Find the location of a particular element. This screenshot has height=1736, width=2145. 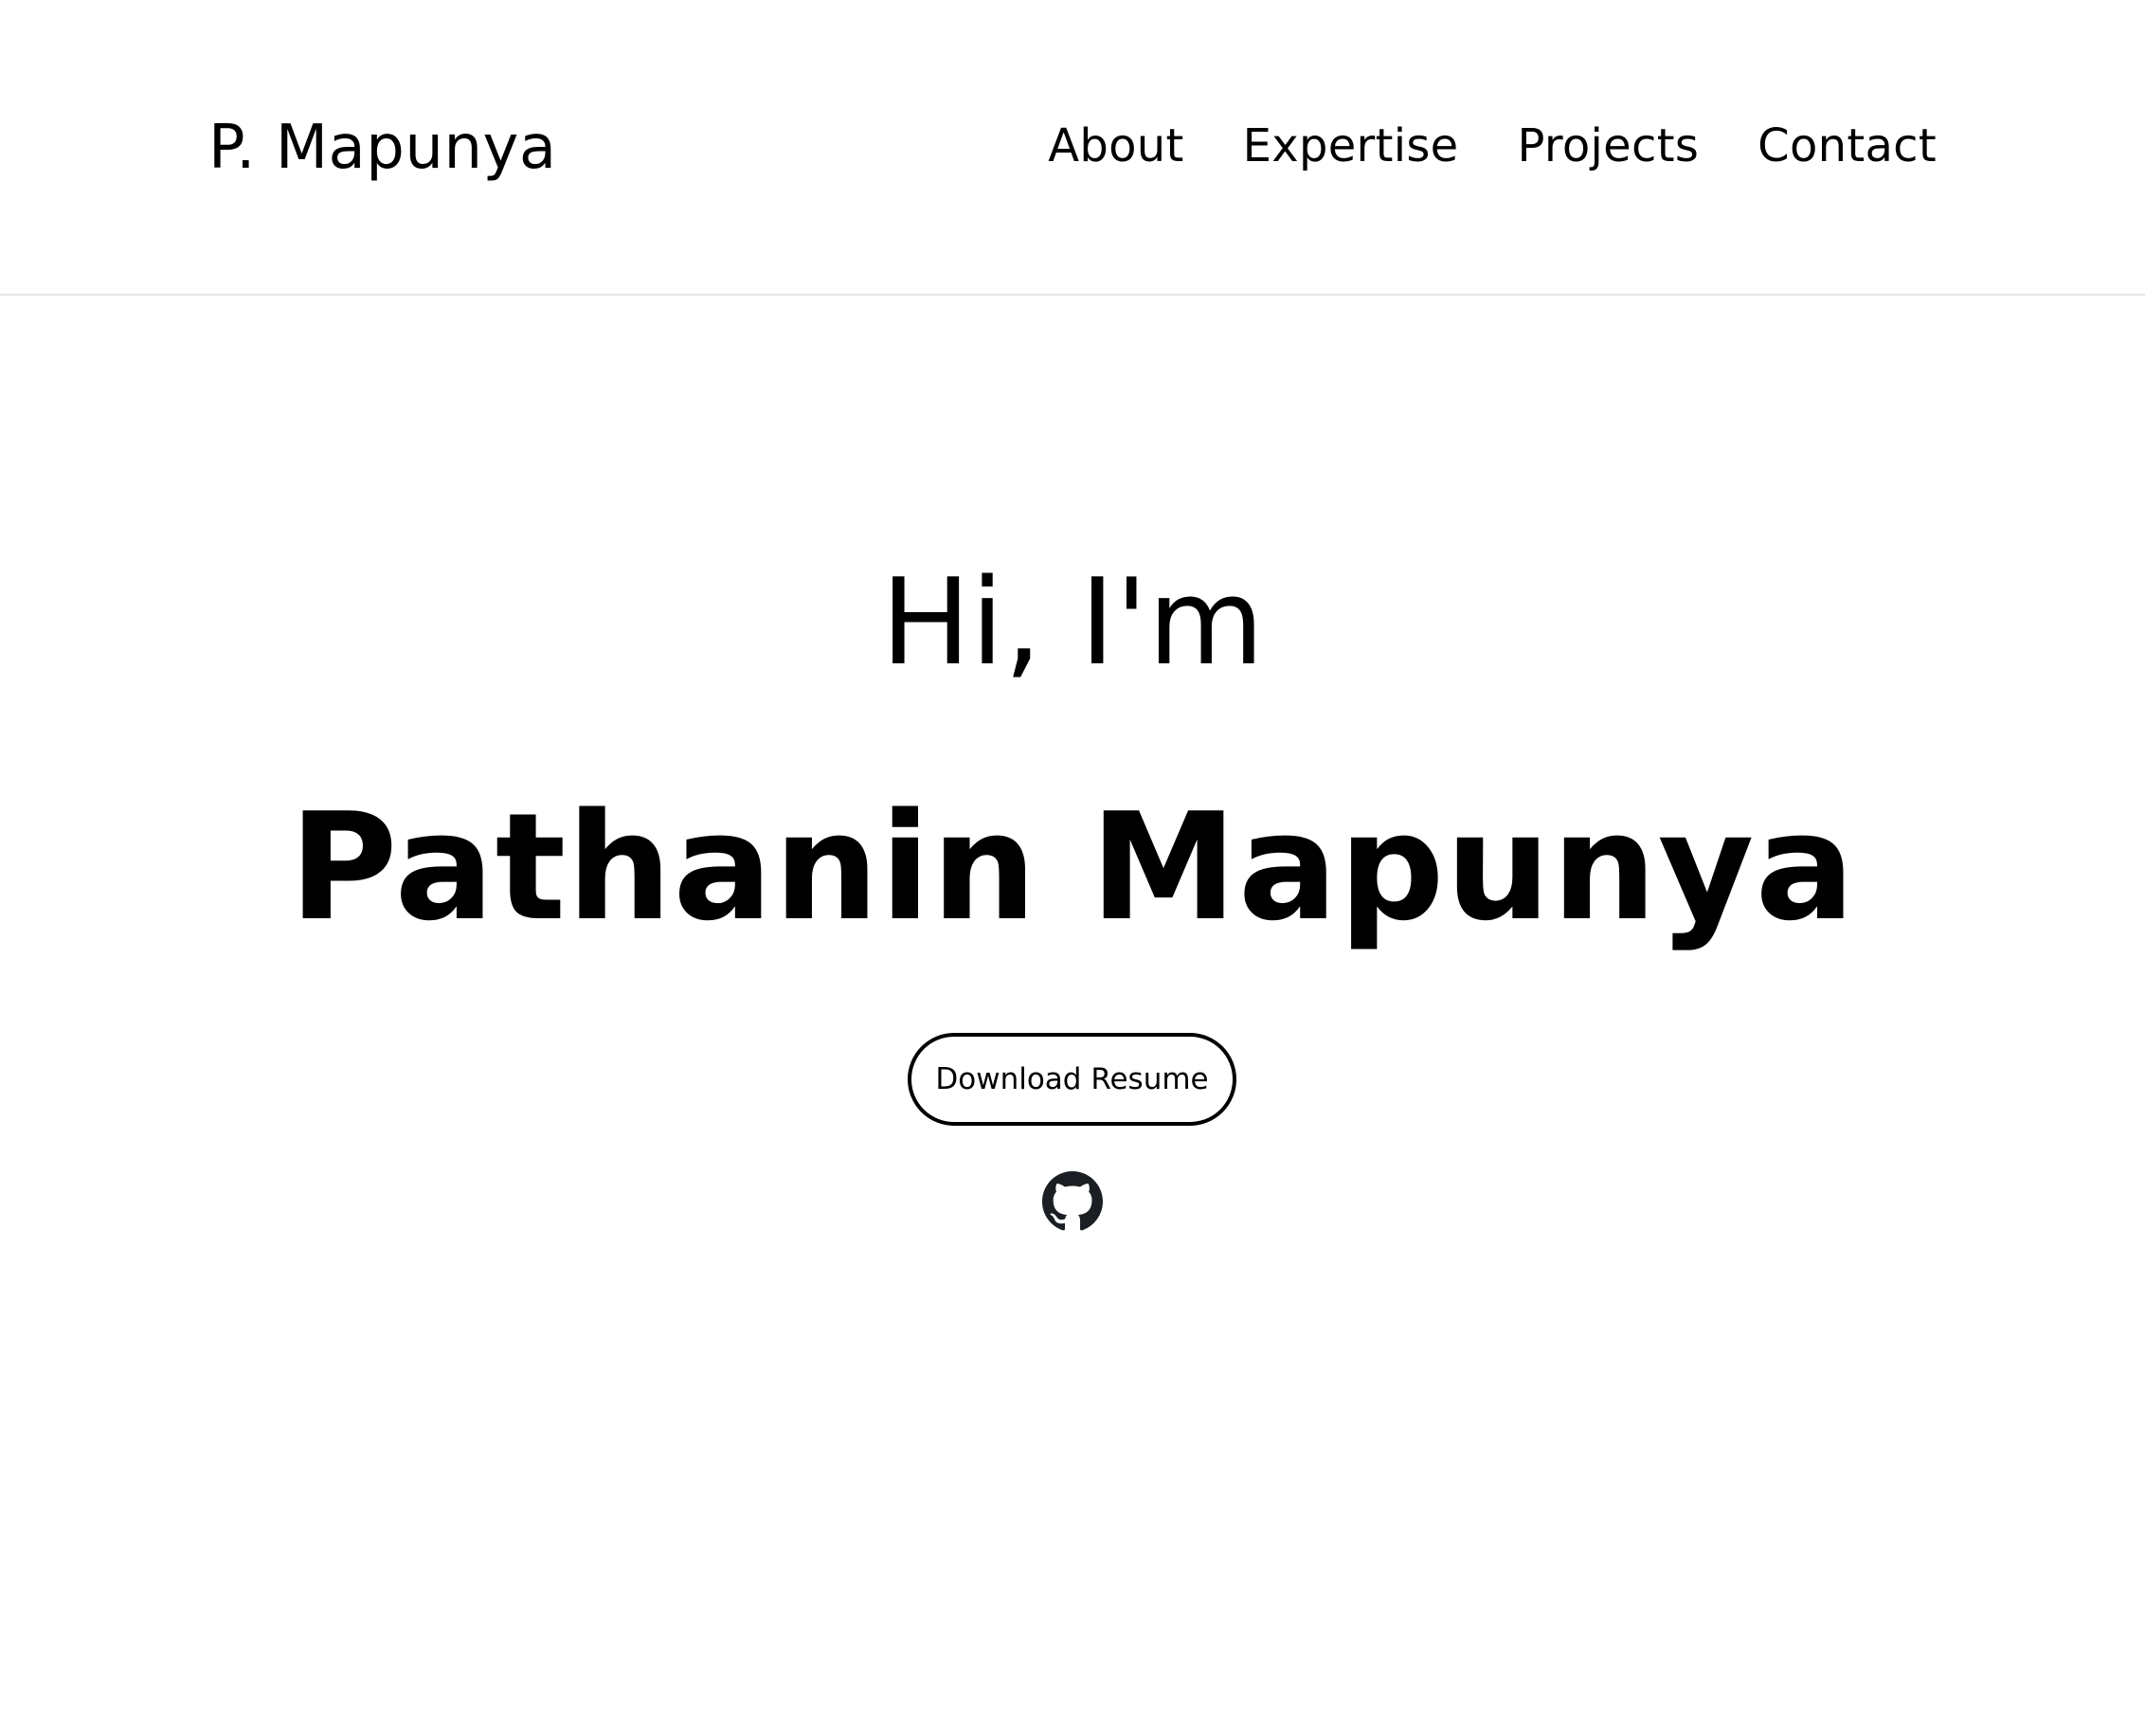

brand-logo-link: P. Mapunya is located at coordinates (382, 148).